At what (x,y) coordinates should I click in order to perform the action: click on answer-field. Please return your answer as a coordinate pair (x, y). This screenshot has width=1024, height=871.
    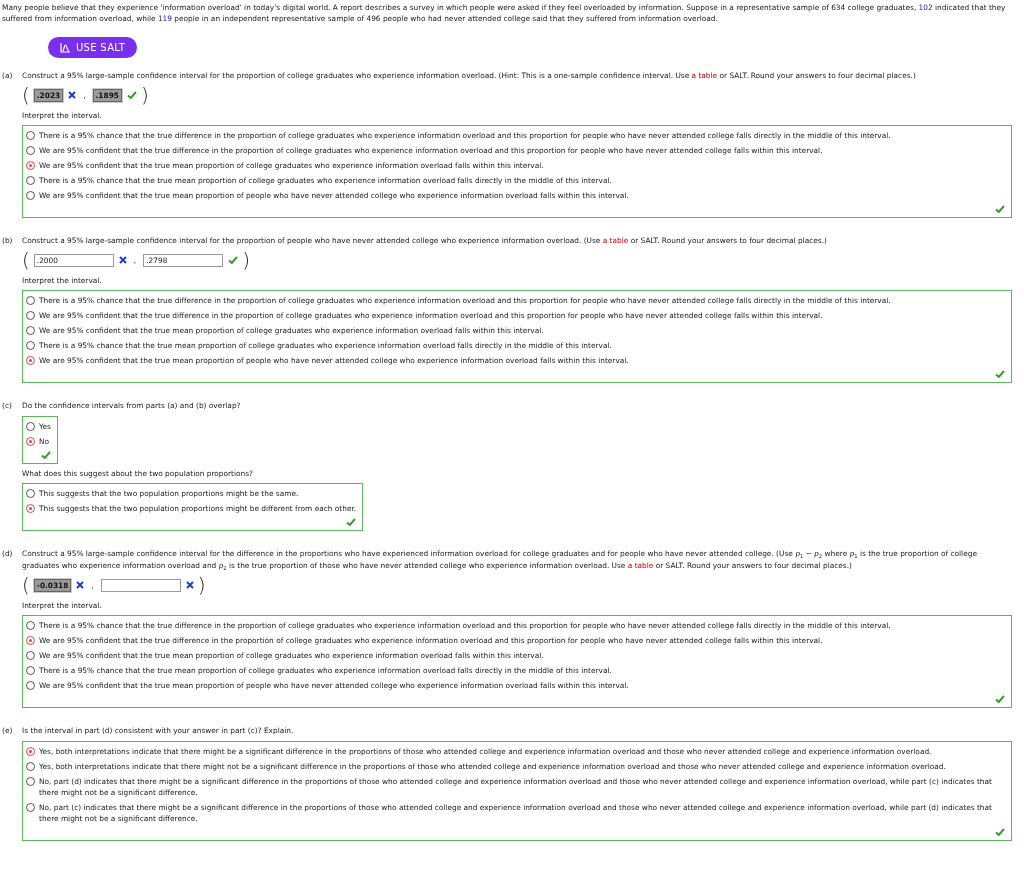
    Looking at the image, I should click on (140, 585).